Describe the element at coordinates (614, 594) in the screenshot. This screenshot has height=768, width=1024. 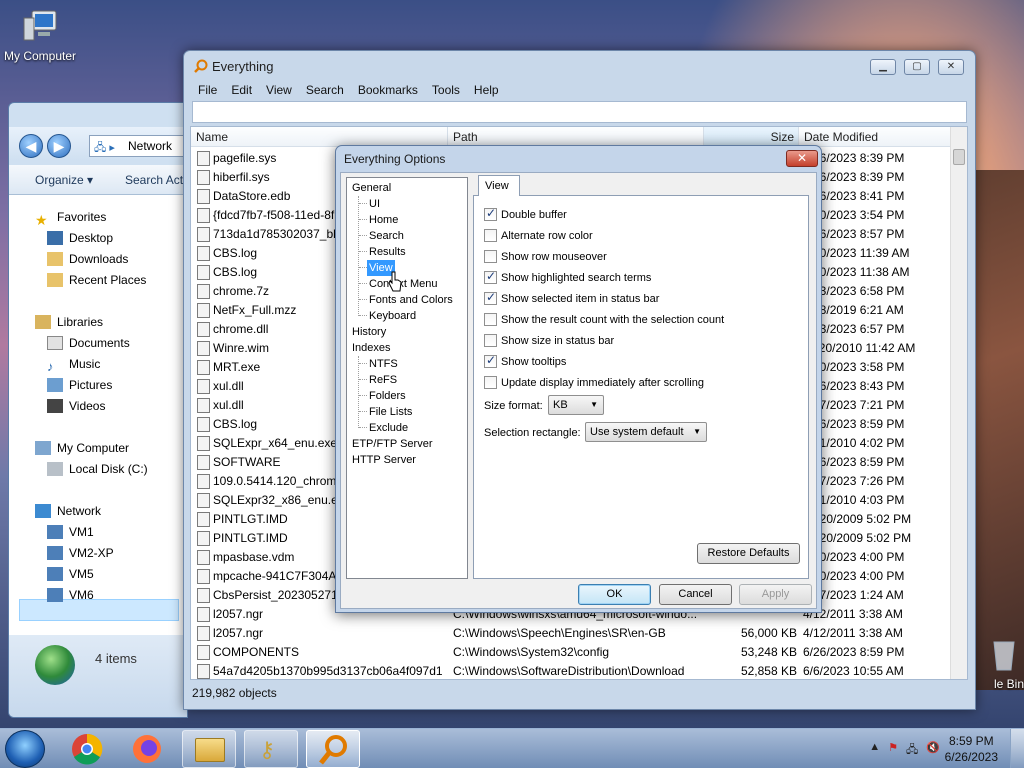
I see `ok-button: OK` at that location.